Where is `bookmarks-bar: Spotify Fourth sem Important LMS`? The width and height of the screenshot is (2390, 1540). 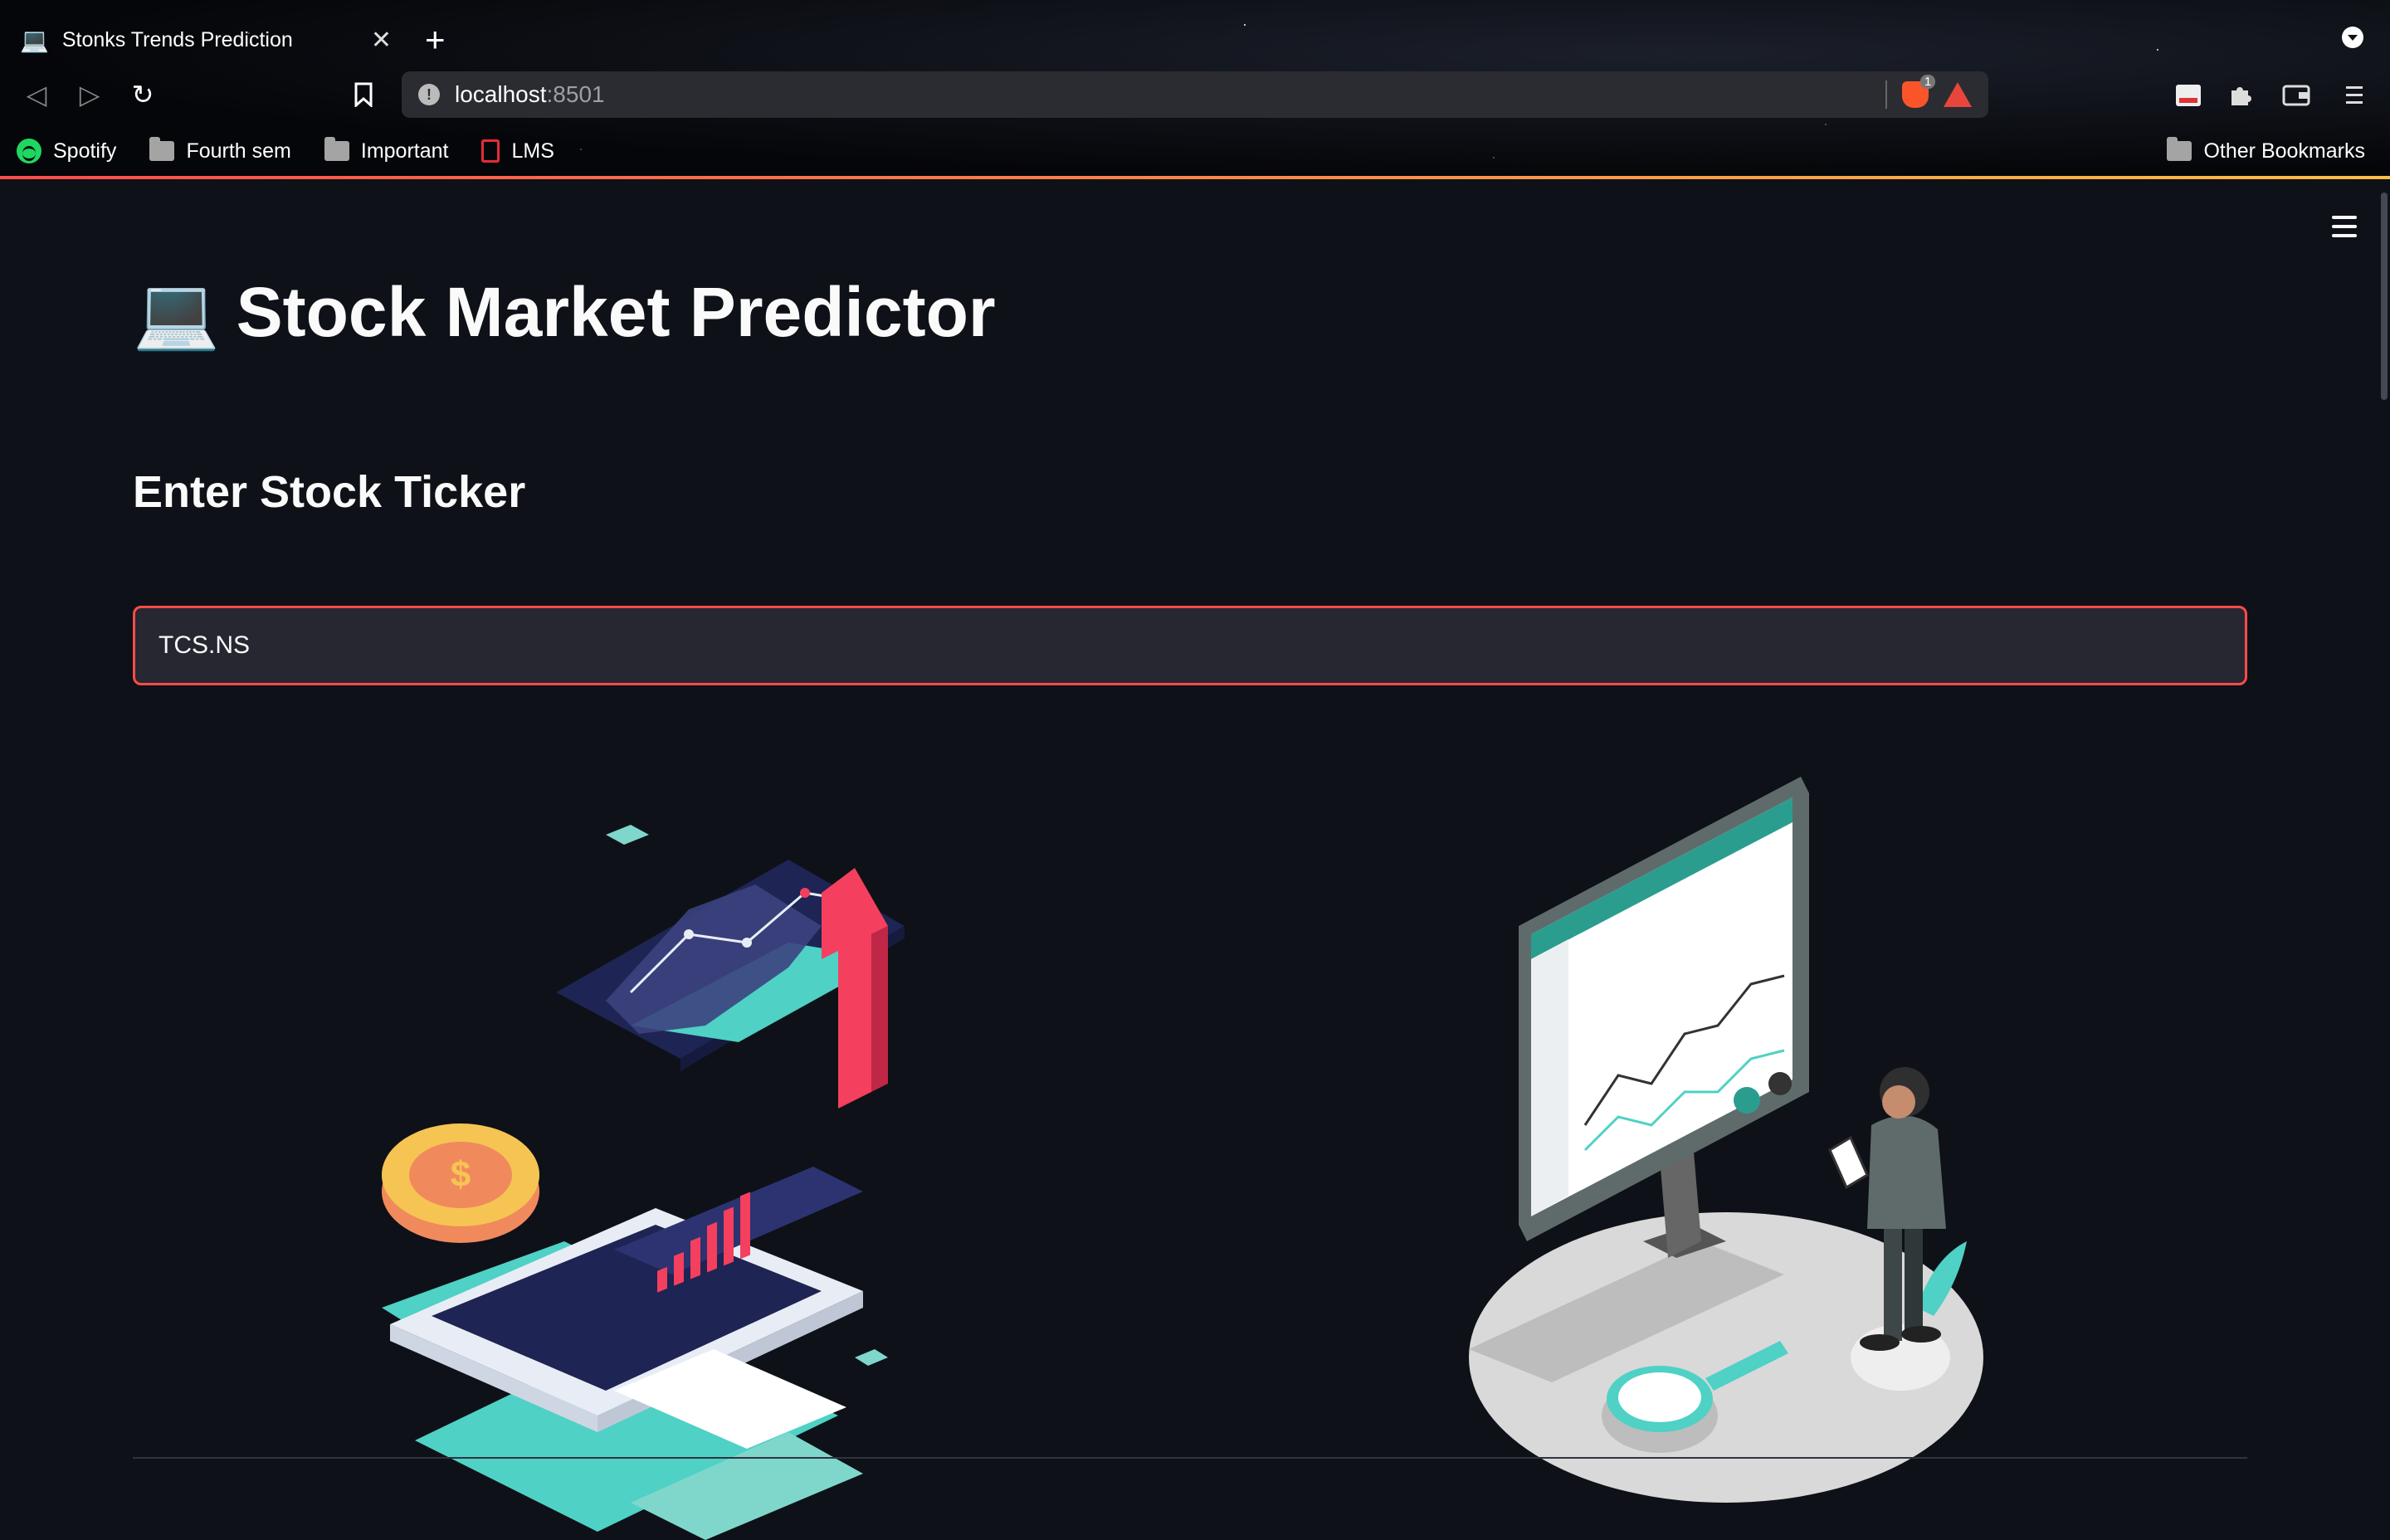 bookmarks-bar: Spotify Fourth sem Important LMS is located at coordinates (286, 151).